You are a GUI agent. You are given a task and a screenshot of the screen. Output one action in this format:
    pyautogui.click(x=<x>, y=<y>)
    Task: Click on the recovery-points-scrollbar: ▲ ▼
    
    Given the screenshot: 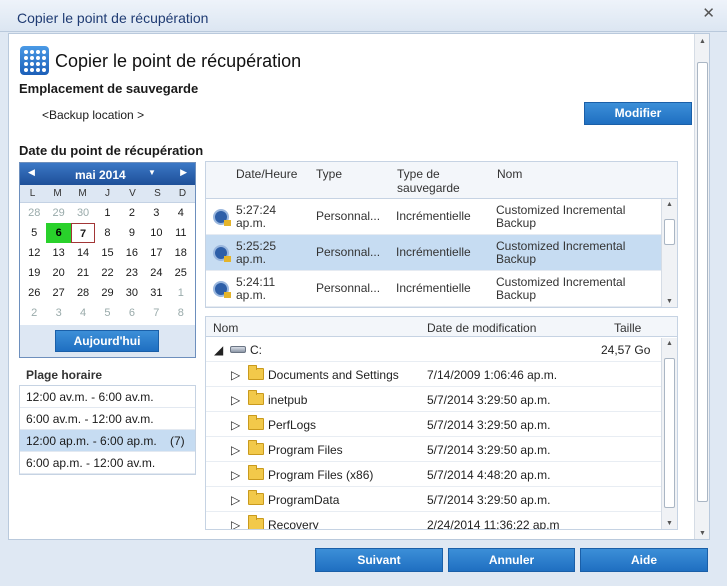 What is the action you would take?
    pyautogui.click(x=669, y=253)
    